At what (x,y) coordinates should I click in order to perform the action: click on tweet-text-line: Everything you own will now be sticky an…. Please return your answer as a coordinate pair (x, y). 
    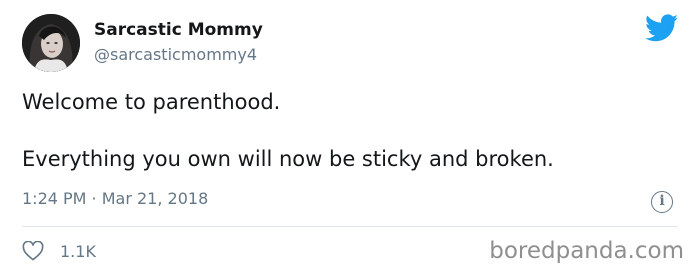
    Looking at the image, I should click on (288, 159).